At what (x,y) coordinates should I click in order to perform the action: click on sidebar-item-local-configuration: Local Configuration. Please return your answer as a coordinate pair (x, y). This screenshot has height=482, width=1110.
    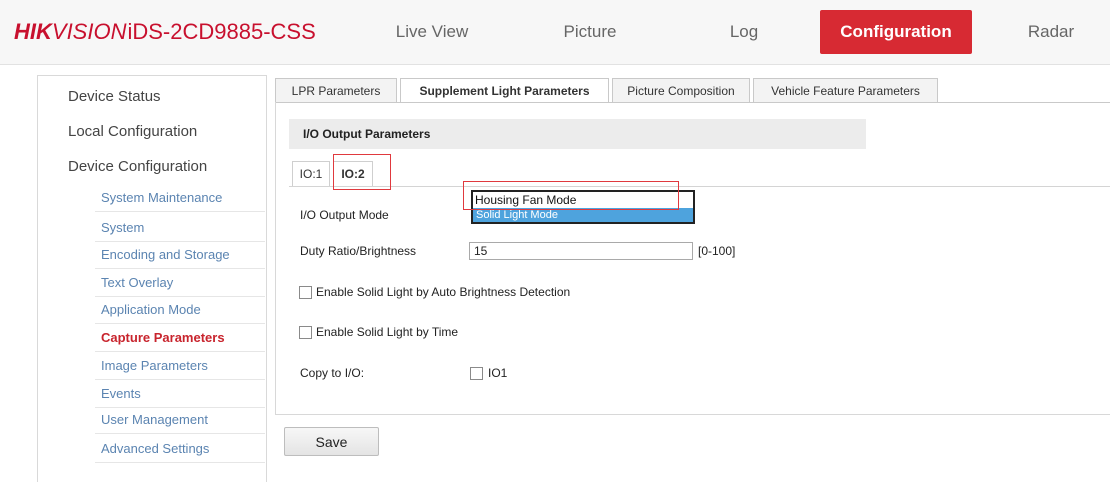
    Looking at the image, I should click on (132, 131).